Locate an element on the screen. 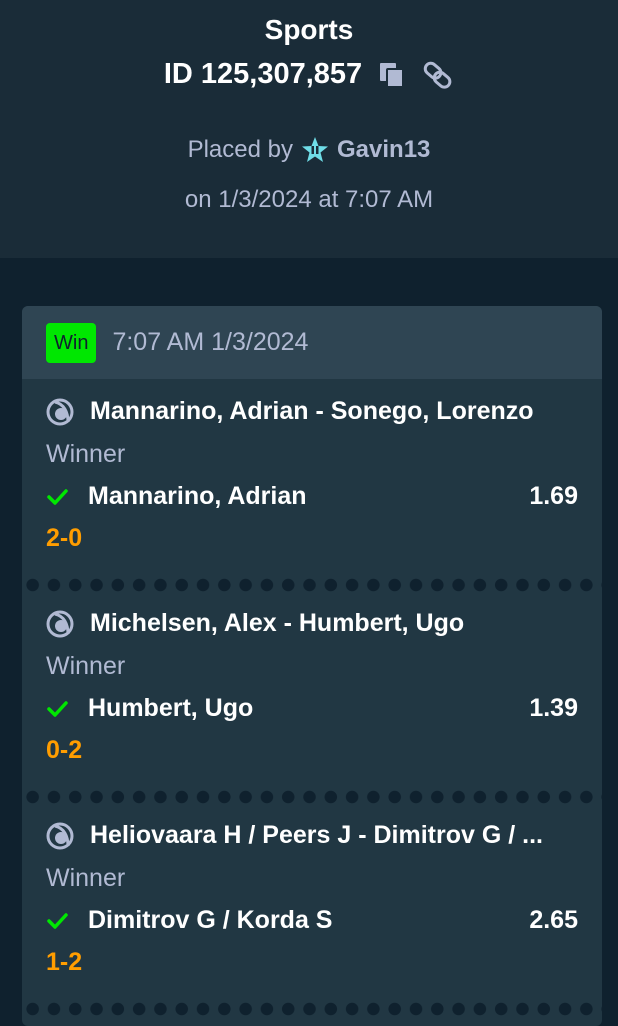  score-value: 1-2 is located at coordinates (64, 962).